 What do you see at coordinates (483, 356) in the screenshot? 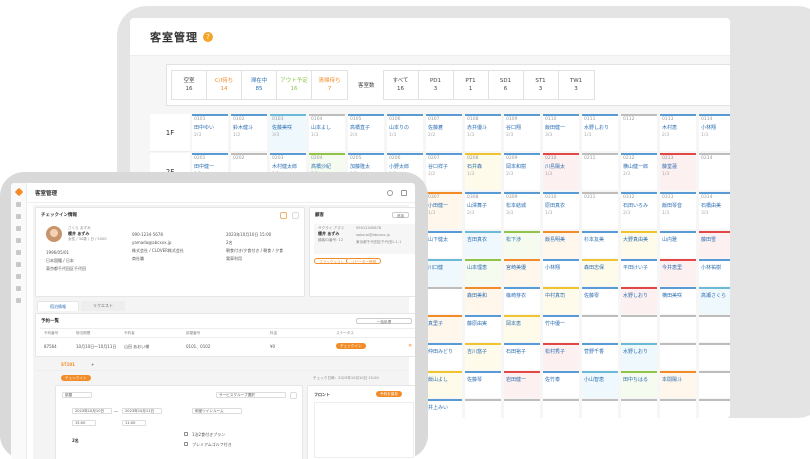
I see `room-tile: 吉川悠子` at bounding box center [483, 356].